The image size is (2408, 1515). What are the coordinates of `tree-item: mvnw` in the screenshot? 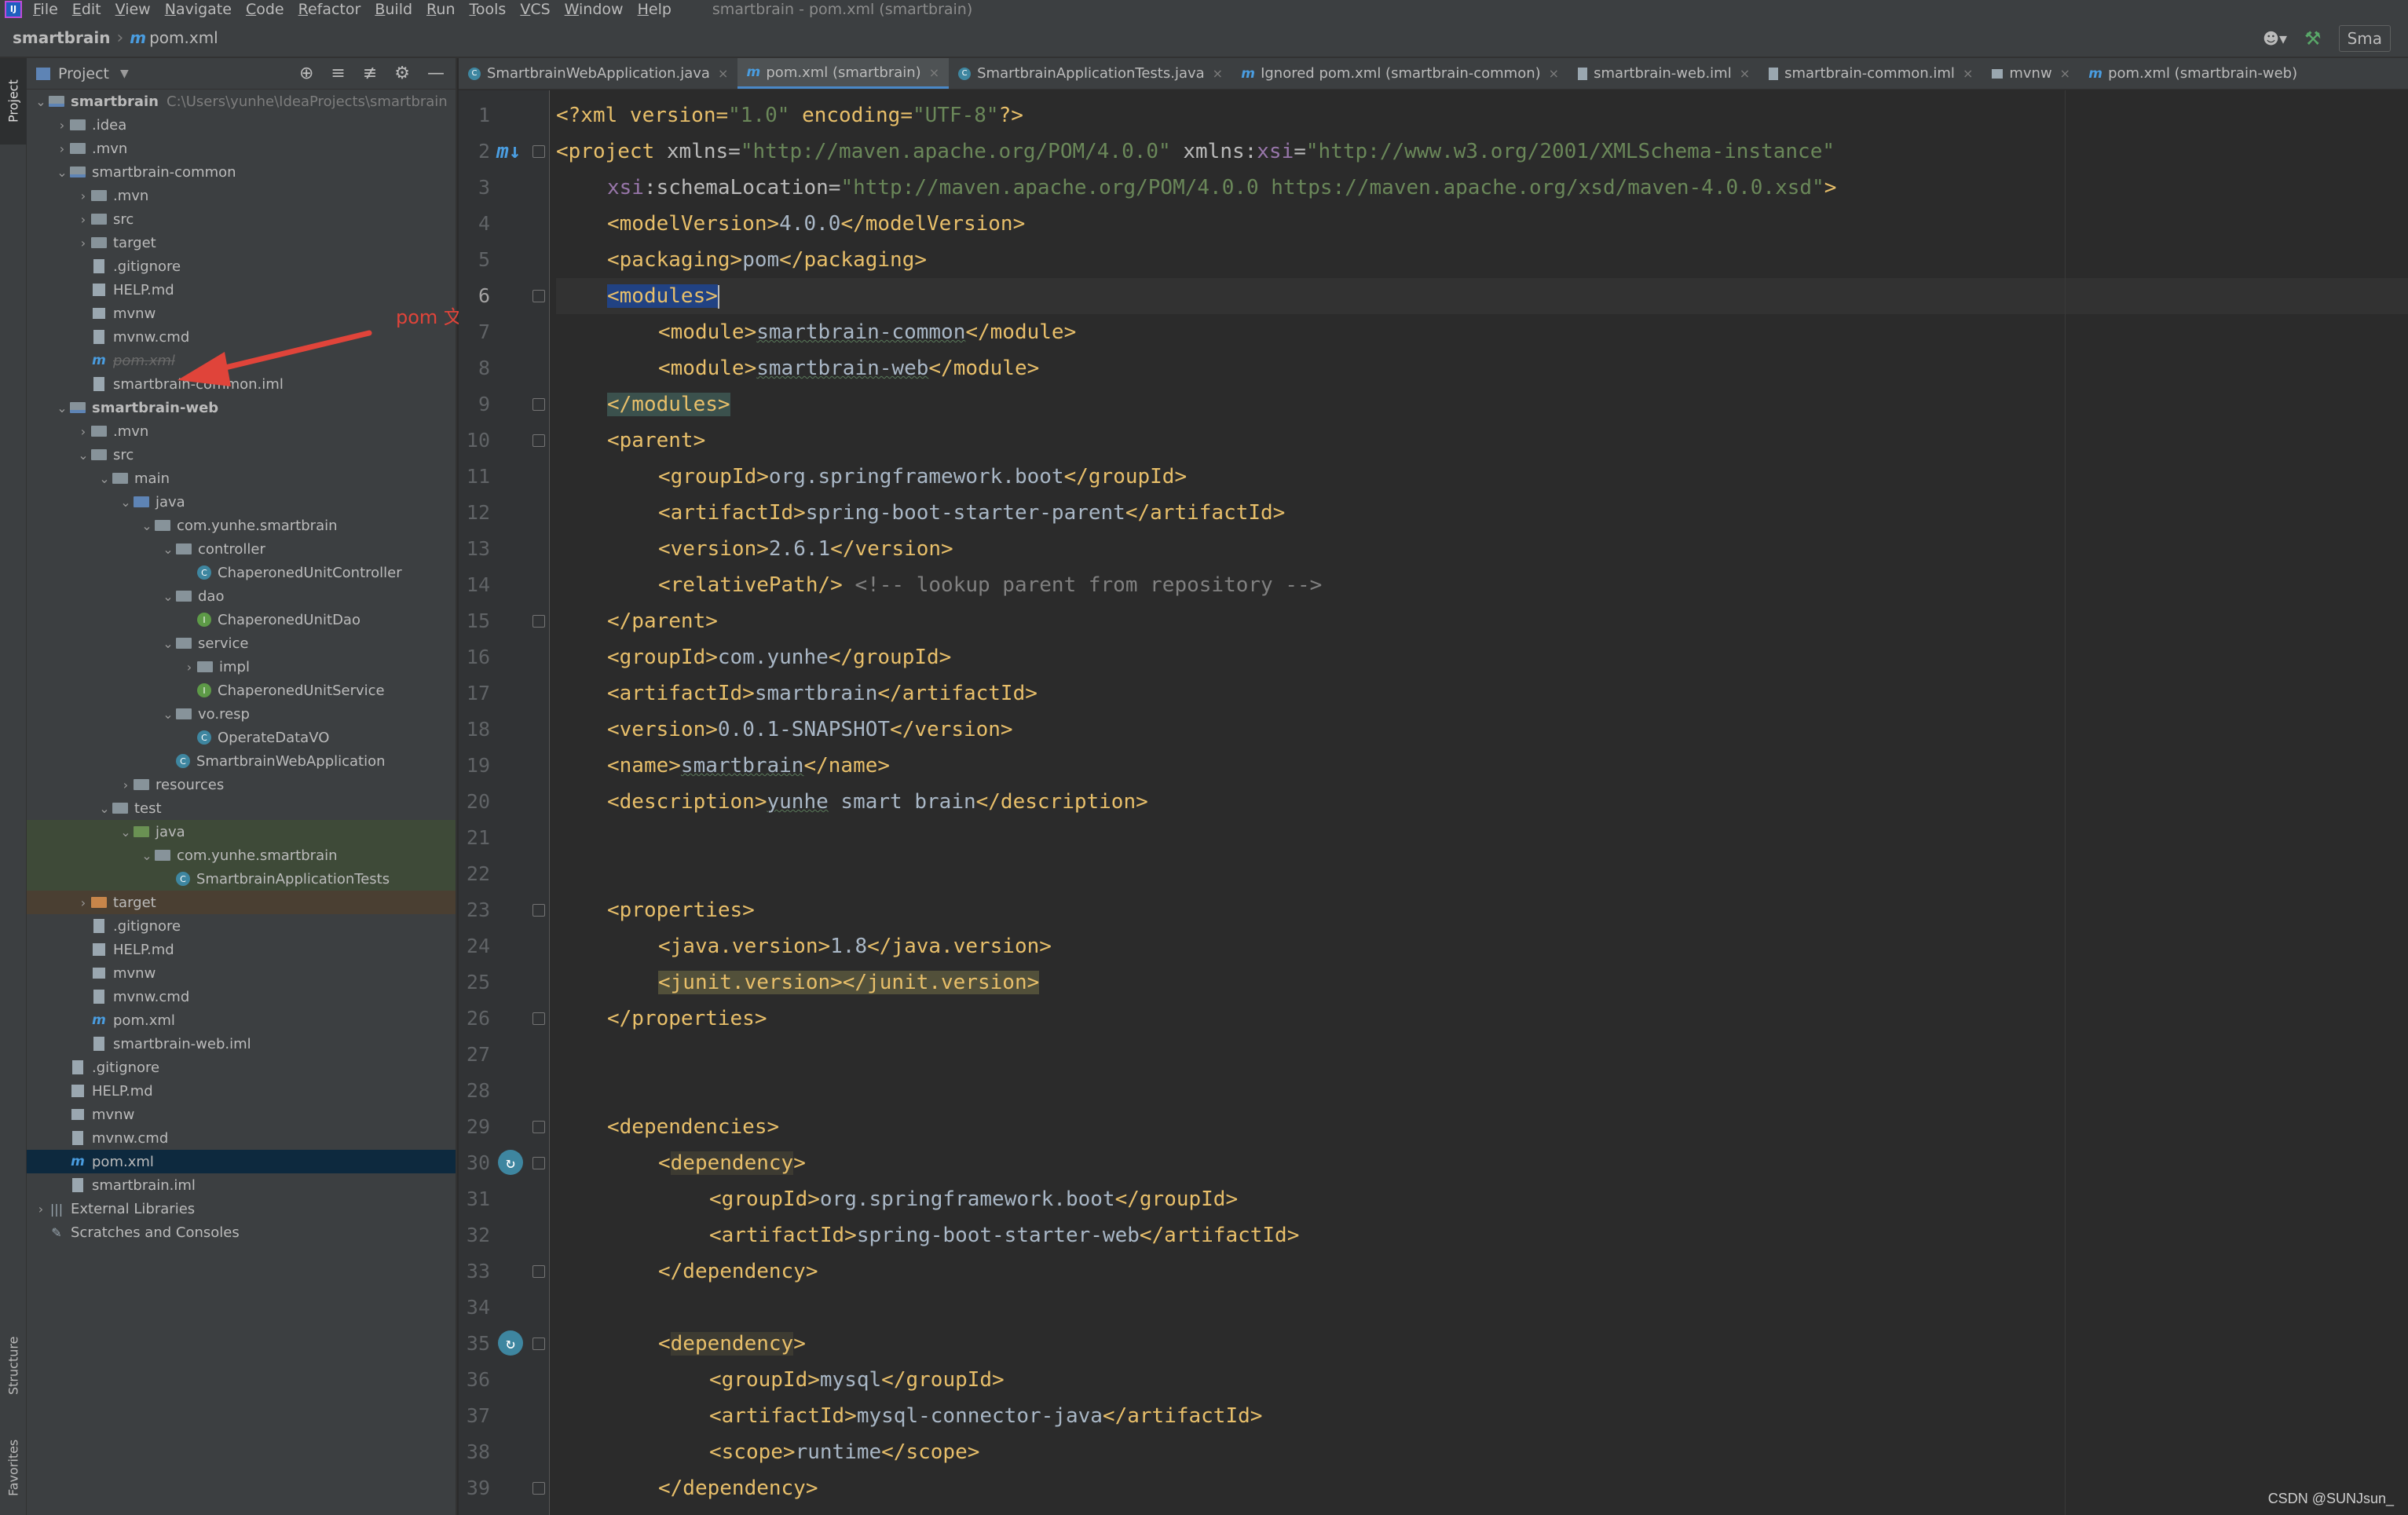 It's located at (241, 973).